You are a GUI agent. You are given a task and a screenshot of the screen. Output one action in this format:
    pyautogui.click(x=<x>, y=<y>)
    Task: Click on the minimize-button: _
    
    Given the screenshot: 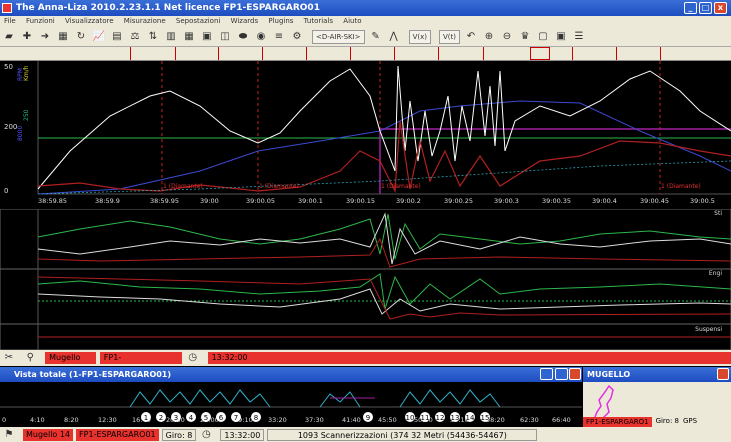 What is the action you would take?
    pyautogui.click(x=690, y=8)
    